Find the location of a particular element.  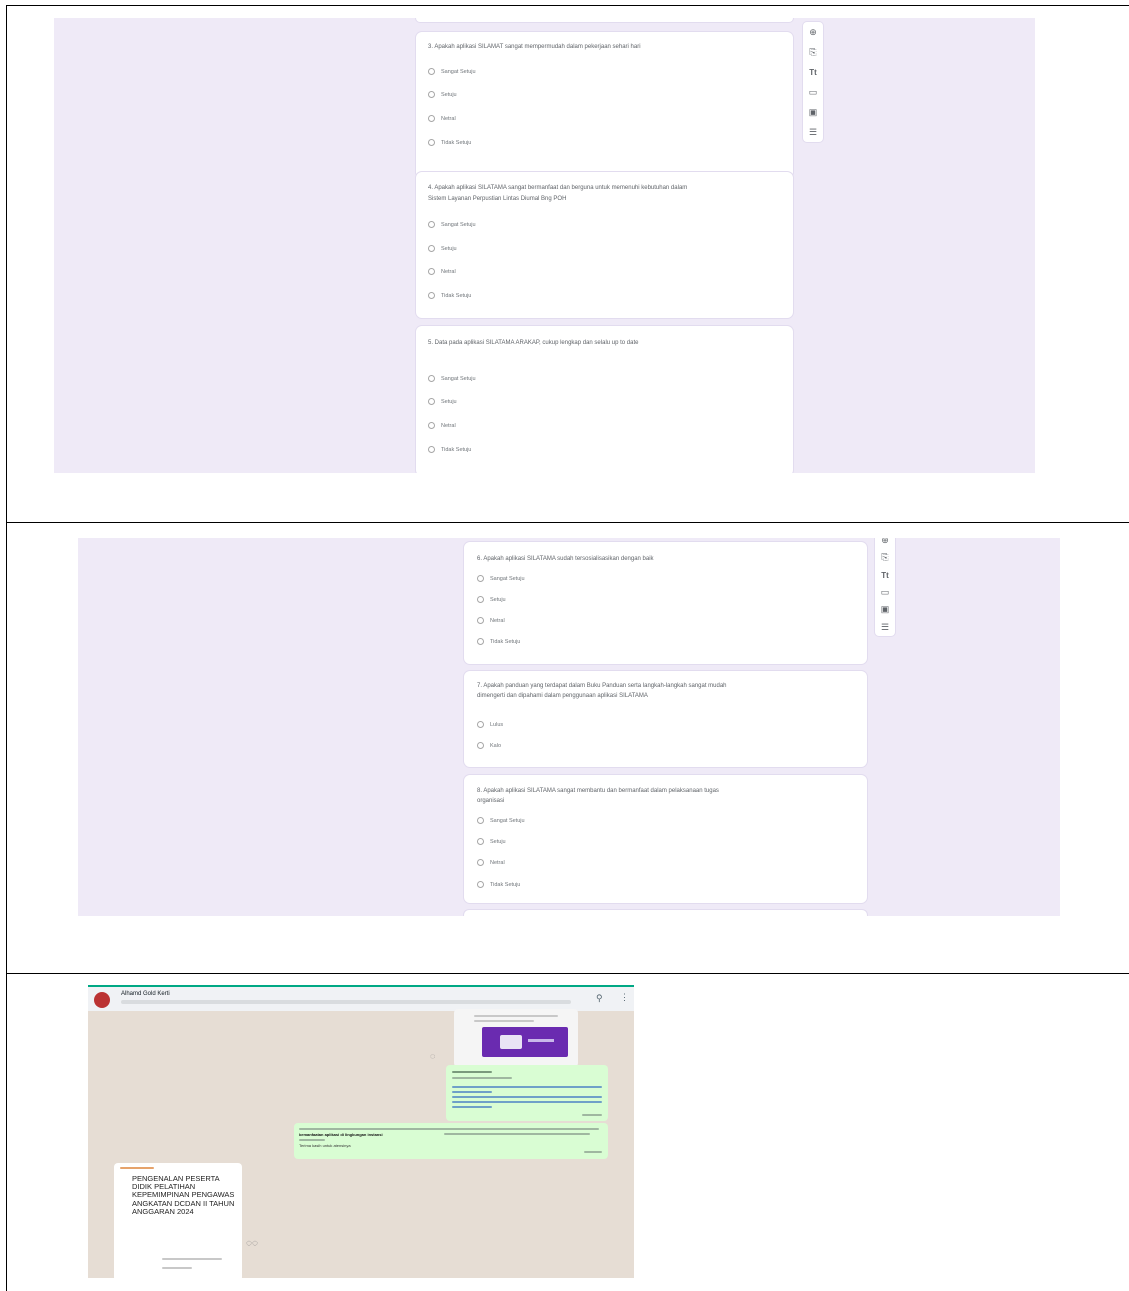

question-8-text-cont: organisasi is located at coordinates (491, 801).